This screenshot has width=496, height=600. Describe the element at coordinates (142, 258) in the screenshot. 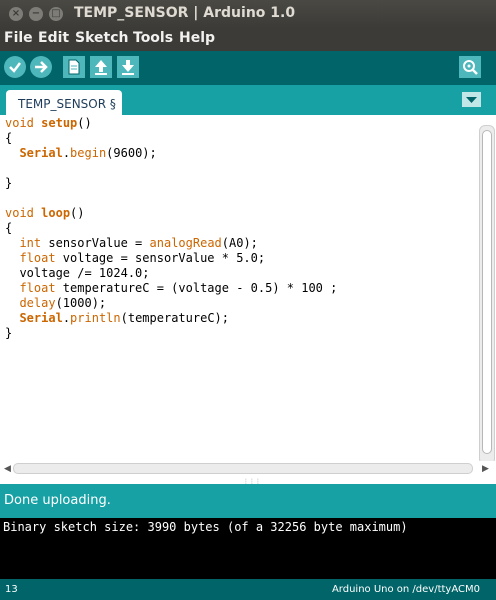

I see `code-line: float voltage = sensorValue * 5.0;` at that location.